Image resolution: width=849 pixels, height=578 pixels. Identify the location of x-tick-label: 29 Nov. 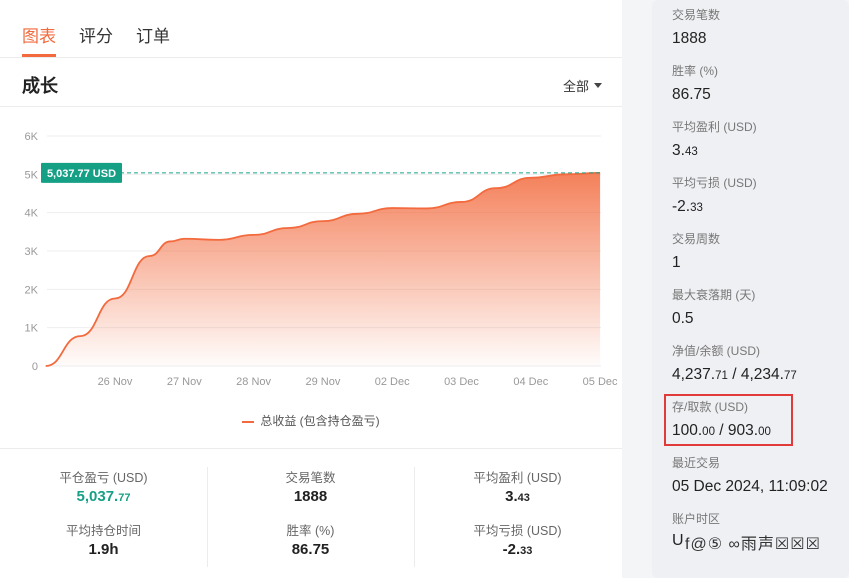
(322, 382).